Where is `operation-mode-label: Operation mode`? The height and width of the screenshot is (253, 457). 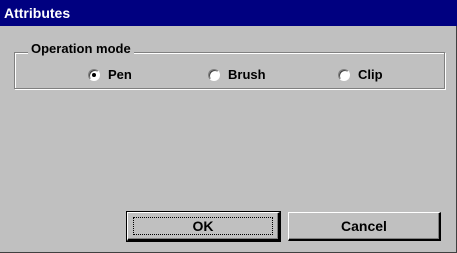
operation-mode-label: Operation mode is located at coordinates (81, 49).